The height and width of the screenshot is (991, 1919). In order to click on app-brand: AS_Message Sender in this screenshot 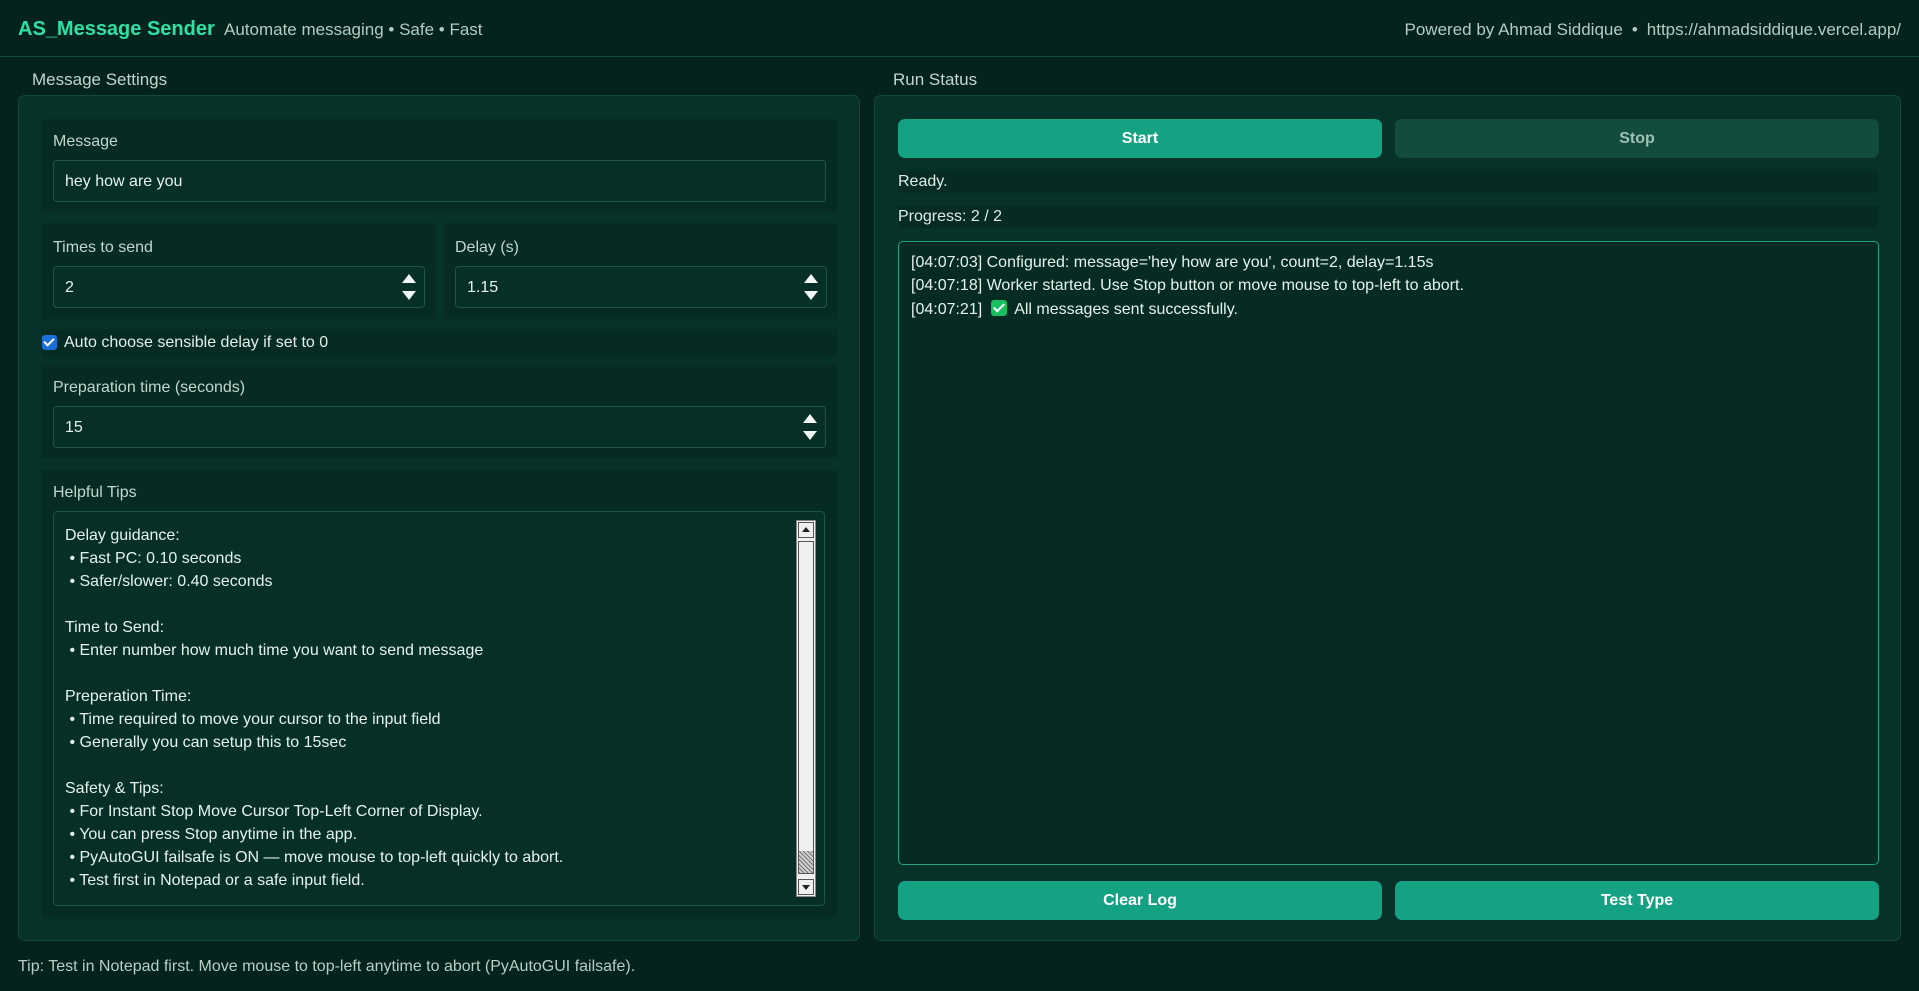, I will do `click(116, 29)`.